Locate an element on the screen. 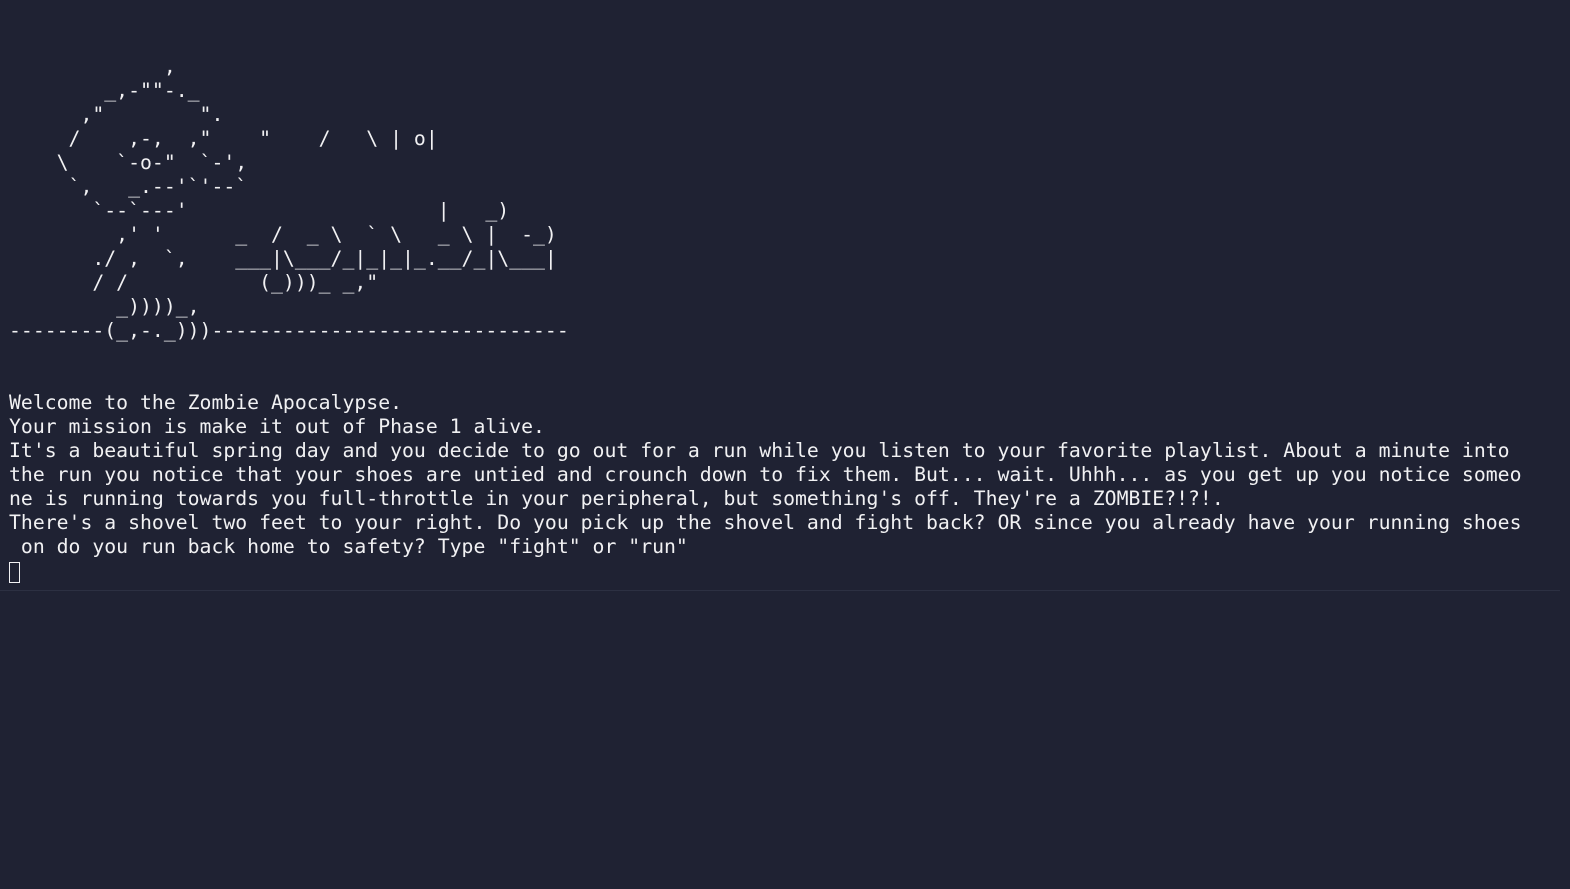 This screenshot has height=889, width=1570. ascii-art-line: / ,-, ," " / \ | o| is located at coordinates (223, 138).